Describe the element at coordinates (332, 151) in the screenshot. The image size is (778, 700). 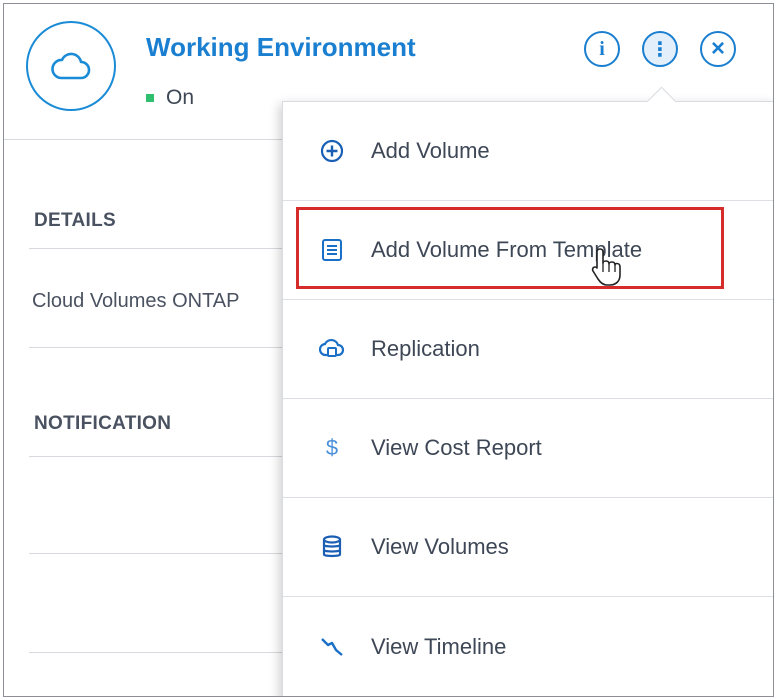
I see `add-circle-icon` at that location.